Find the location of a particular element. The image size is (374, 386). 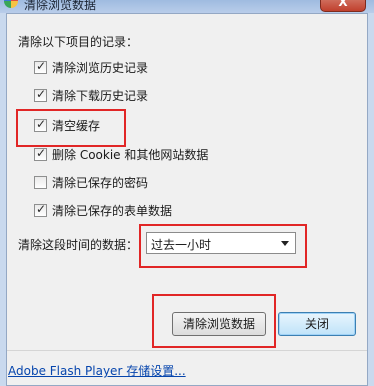

checkbox-clear-downloads is located at coordinates (40, 94).